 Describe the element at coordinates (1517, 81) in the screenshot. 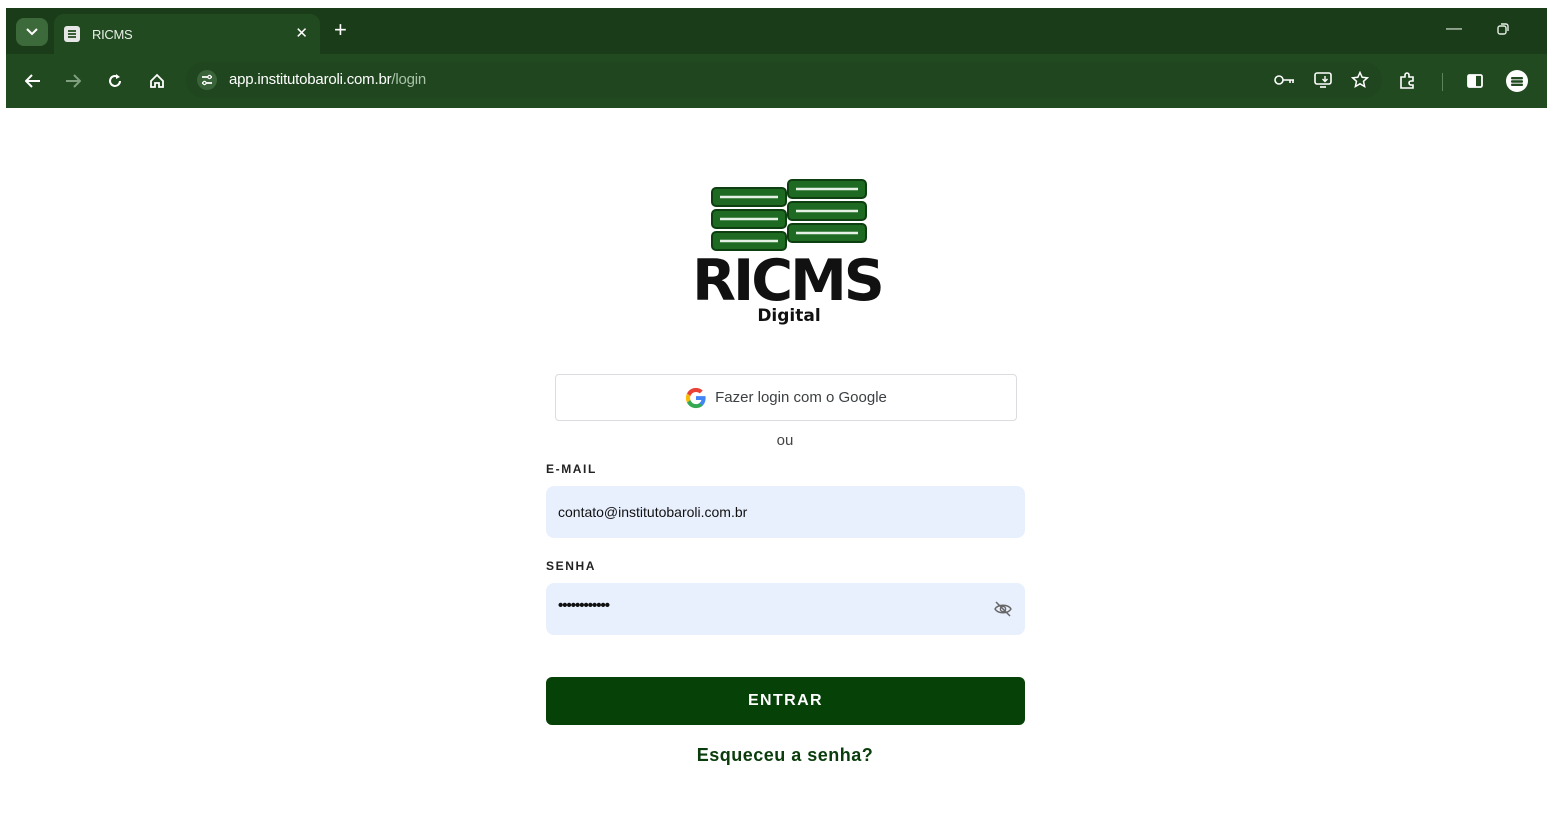

I see `profile-avatar-icon` at that location.